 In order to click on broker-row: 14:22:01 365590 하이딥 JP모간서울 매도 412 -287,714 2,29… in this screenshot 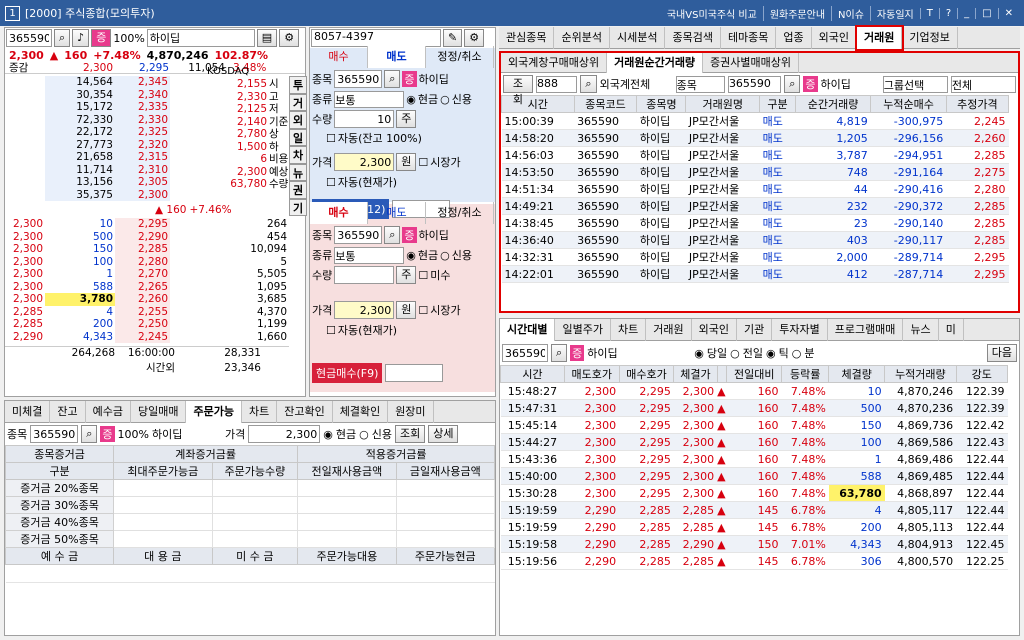, I will do `click(755, 274)`.